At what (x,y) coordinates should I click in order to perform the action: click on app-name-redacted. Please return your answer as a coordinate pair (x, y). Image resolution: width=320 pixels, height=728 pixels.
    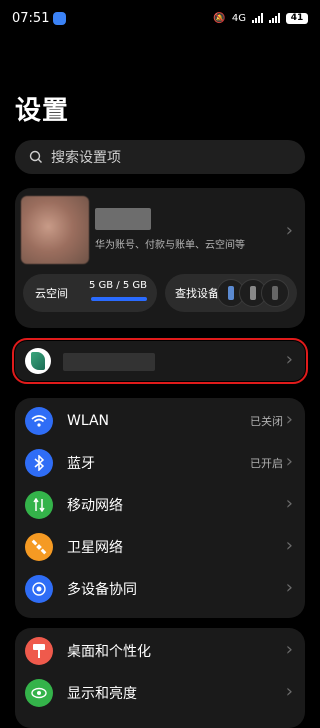
    Looking at the image, I should click on (109, 362).